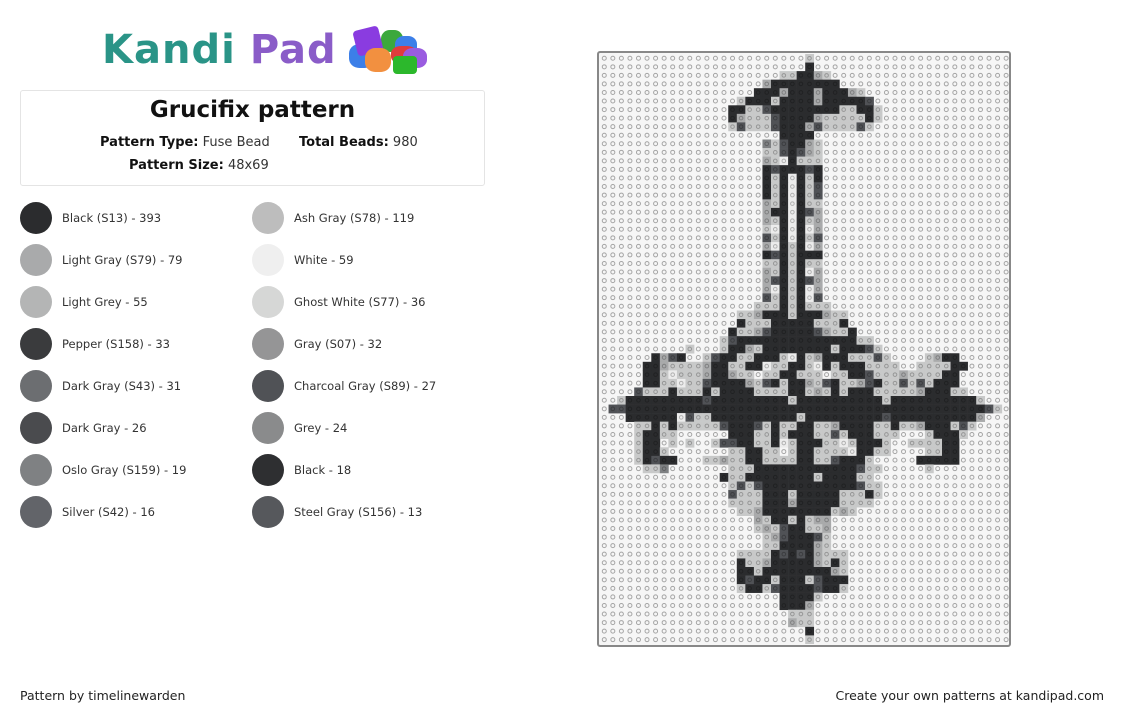 The height and width of the screenshot is (720, 1124). Describe the element at coordinates (264, 50) in the screenshot. I see `kandipad-logo: Kandi Pad` at that location.